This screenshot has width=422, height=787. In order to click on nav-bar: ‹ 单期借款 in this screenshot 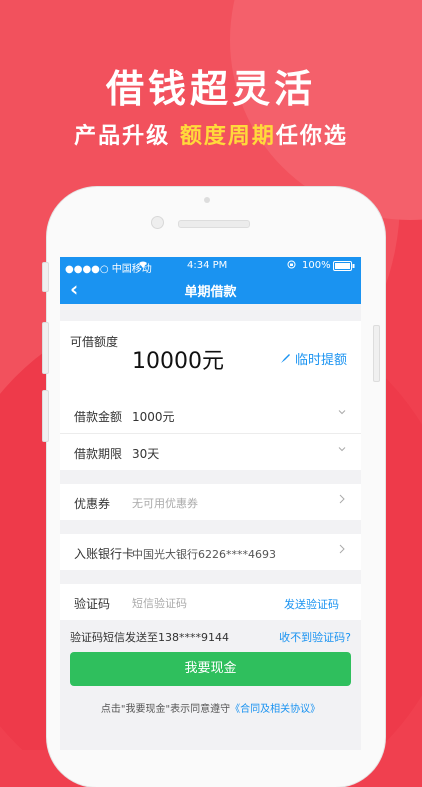, I will do `click(210, 289)`.